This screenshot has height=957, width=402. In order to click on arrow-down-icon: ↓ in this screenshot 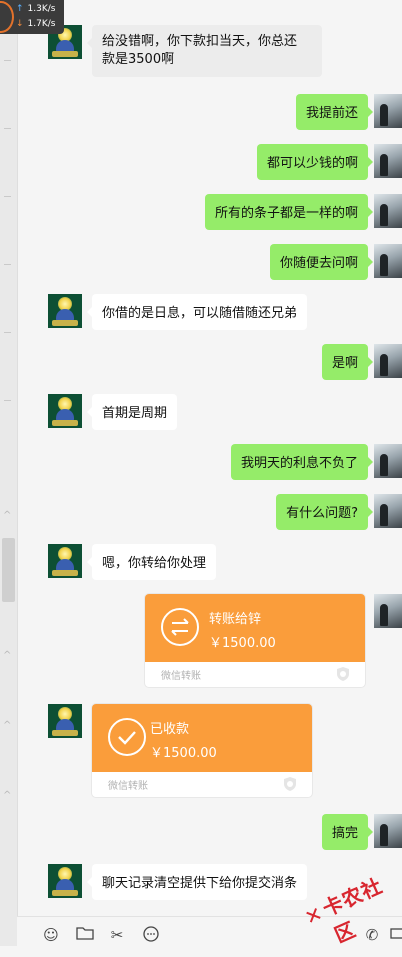, I will do `click(20, 24)`.